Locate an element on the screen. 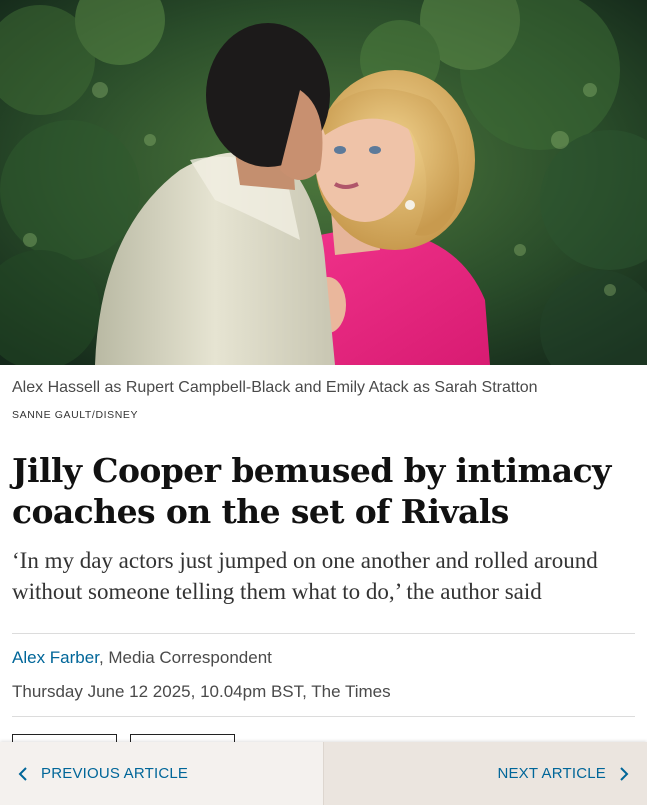  byline: Alex Farber, Media Correspondent is located at coordinates (142, 658).